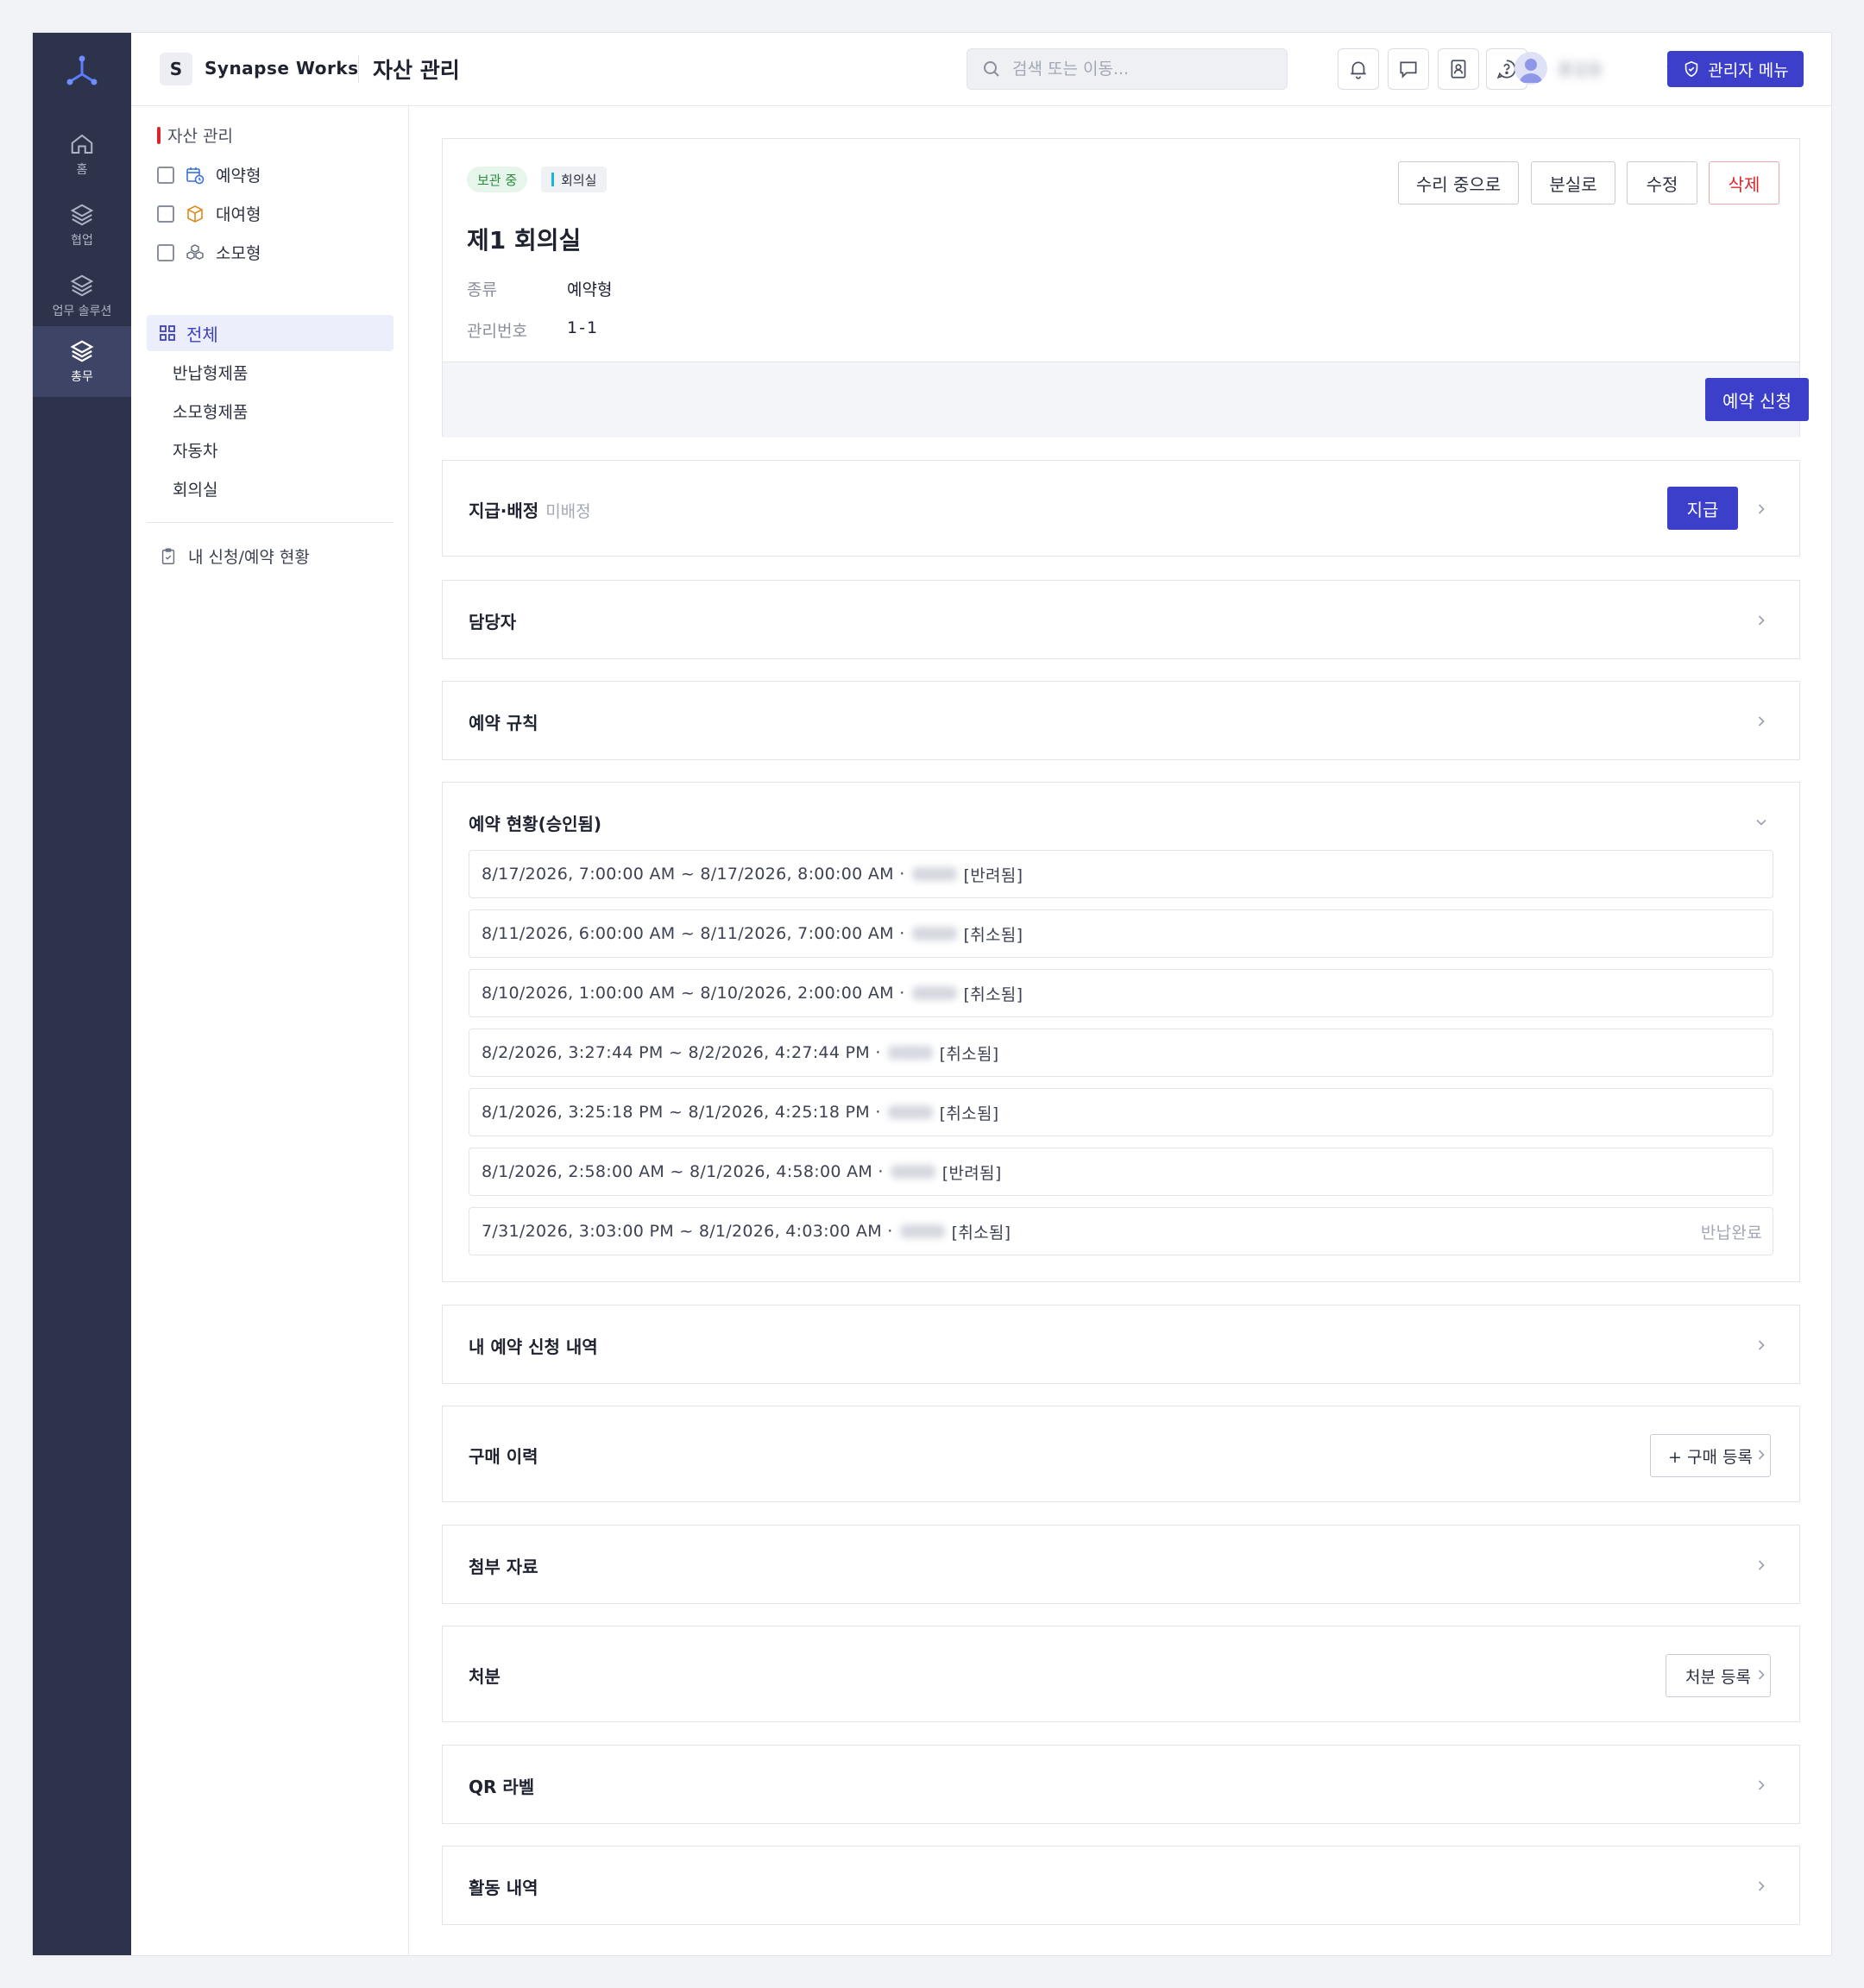 The image size is (1864, 1988). Describe the element at coordinates (239, 253) in the screenshot. I see `sidebar-filter-label: 소모형` at that location.